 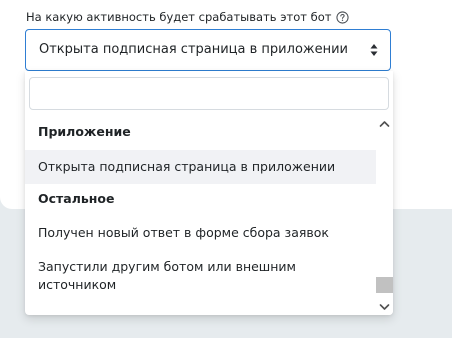 I want to click on option-new-form-response: Получен новый ответ в форме сбора заявок, so click(x=200, y=233).